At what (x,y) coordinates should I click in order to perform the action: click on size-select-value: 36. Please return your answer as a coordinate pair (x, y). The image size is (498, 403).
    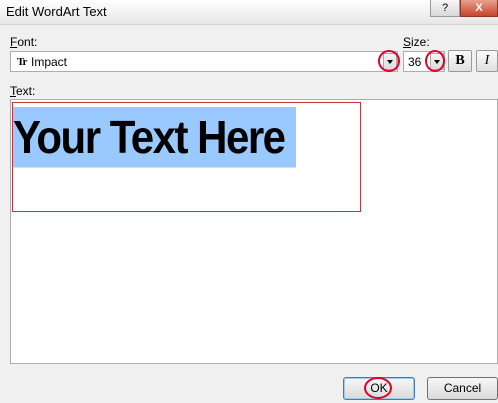
    Looking at the image, I should click on (415, 62).